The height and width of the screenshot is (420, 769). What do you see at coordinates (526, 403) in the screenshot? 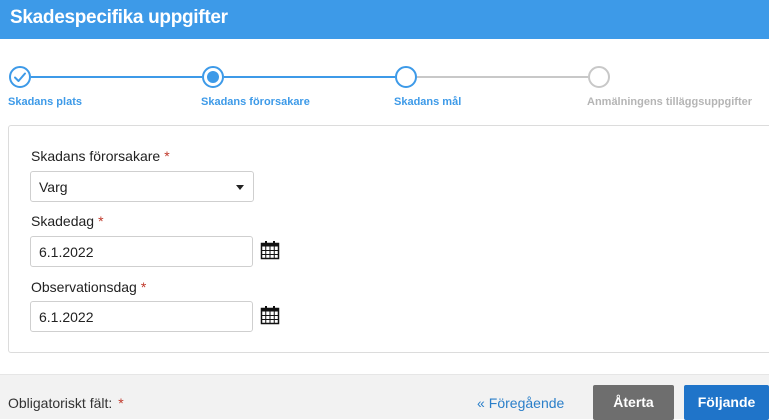
I see `previous-link-label: Föregående` at bounding box center [526, 403].